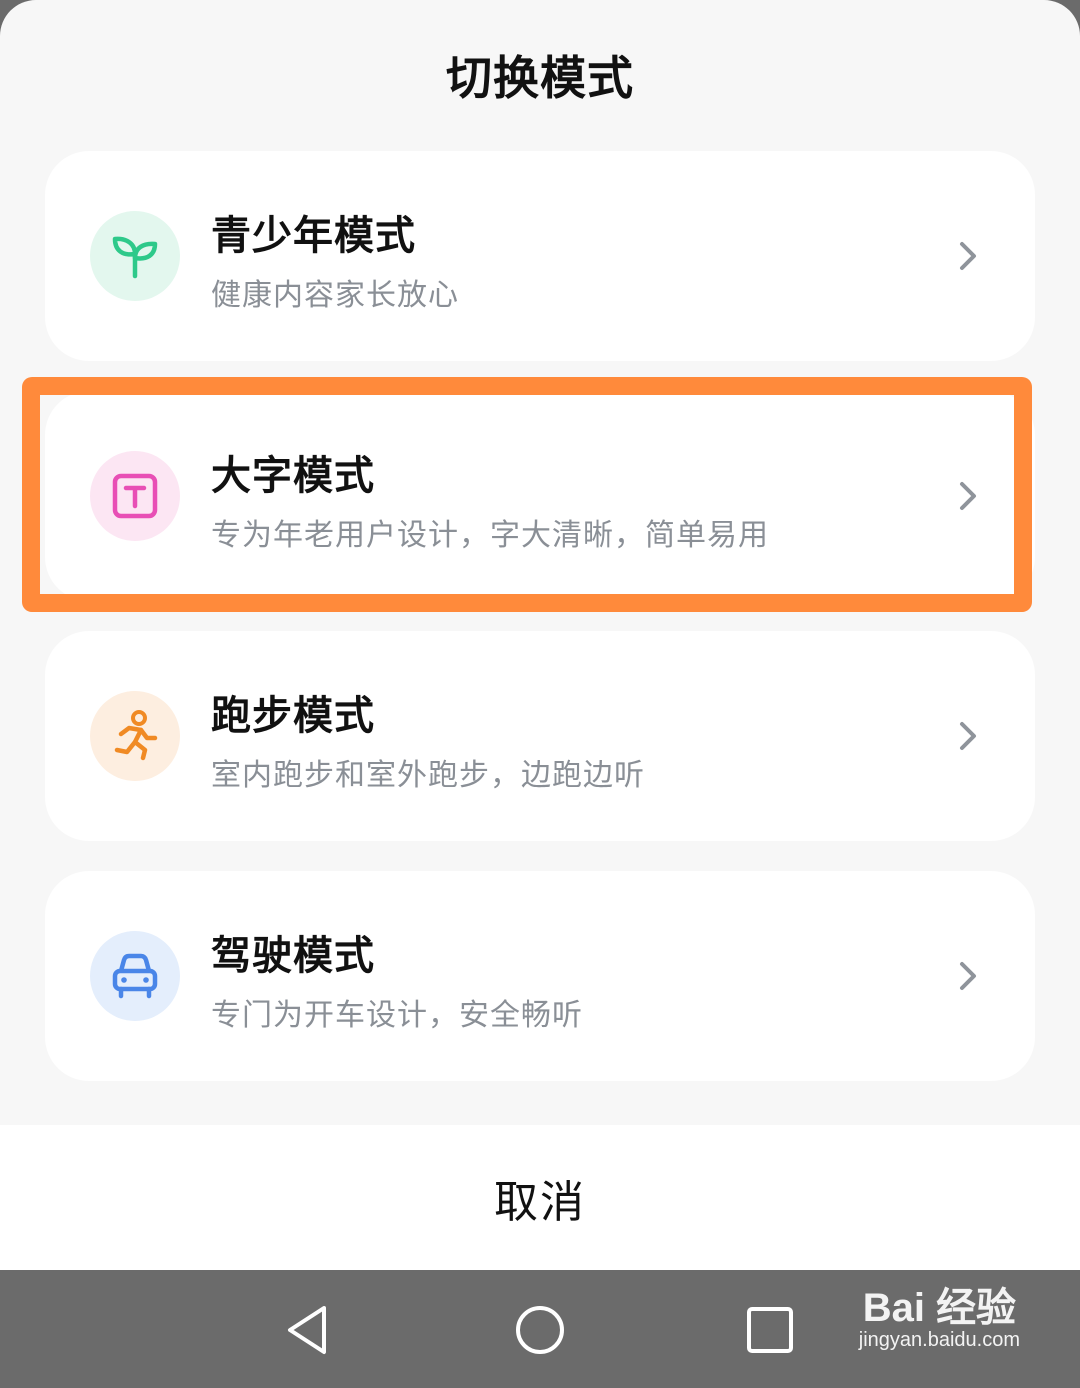 Image resolution: width=1080 pixels, height=1388 pixels. What do you see at coordinates (540, 256) in the screenshot?
I see `mode-card-teen: 青少年模式 健康内容家长放心` at bounding box center [540, 256].